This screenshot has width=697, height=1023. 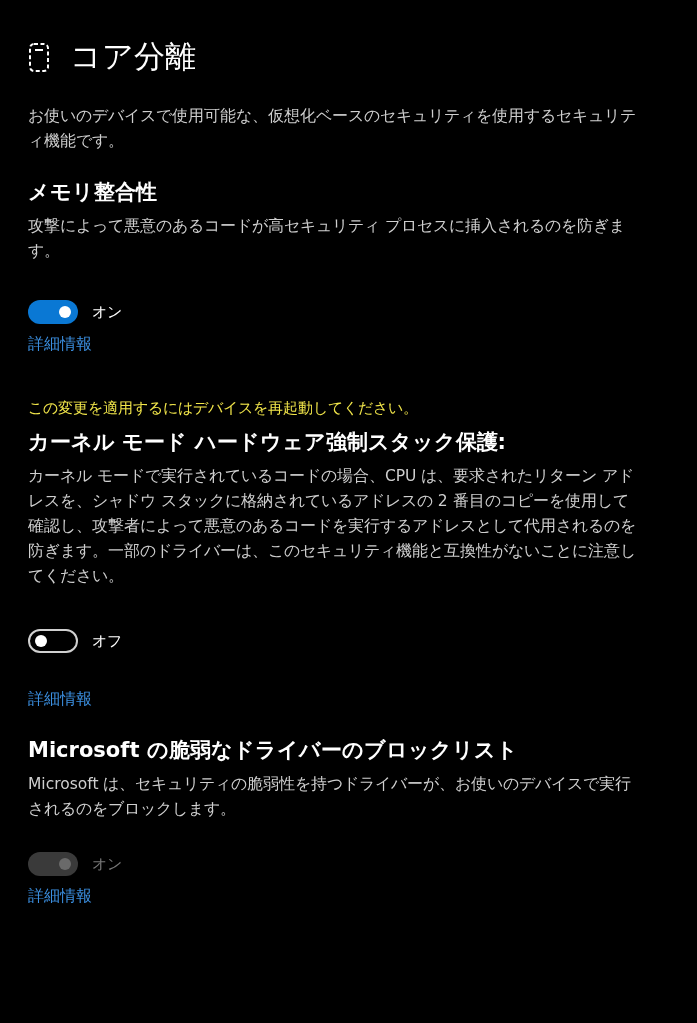 What do you see at coordinates (332, 129) in the screenshot?
I see `page-description: お使いのデバイスで使用可能な、仮想化ベースのセキュリティを使用するセキュリティ機能です。` at bounding box center [332, 129].